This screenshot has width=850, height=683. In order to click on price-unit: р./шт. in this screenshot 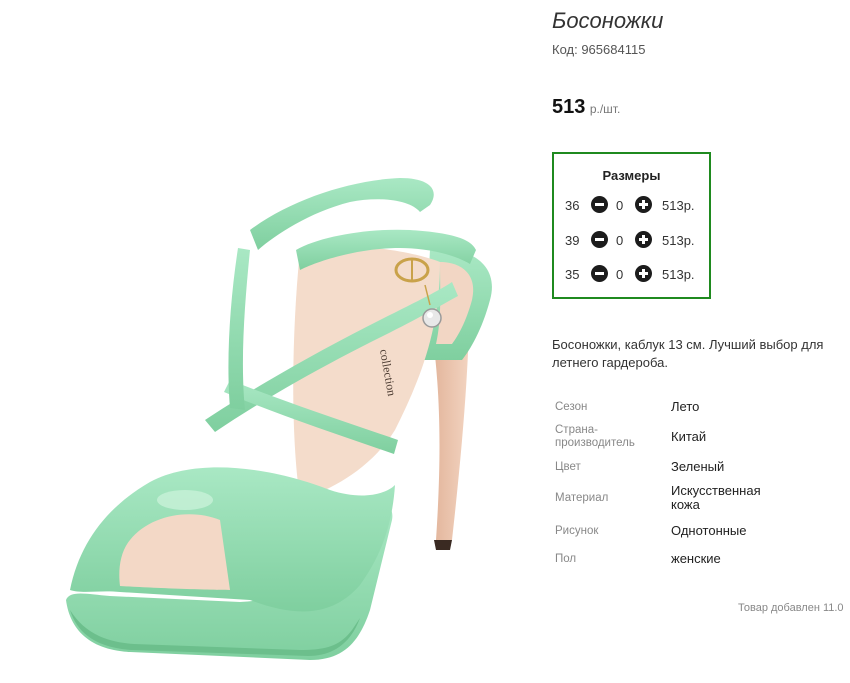, I will do `click(605, 109)`.